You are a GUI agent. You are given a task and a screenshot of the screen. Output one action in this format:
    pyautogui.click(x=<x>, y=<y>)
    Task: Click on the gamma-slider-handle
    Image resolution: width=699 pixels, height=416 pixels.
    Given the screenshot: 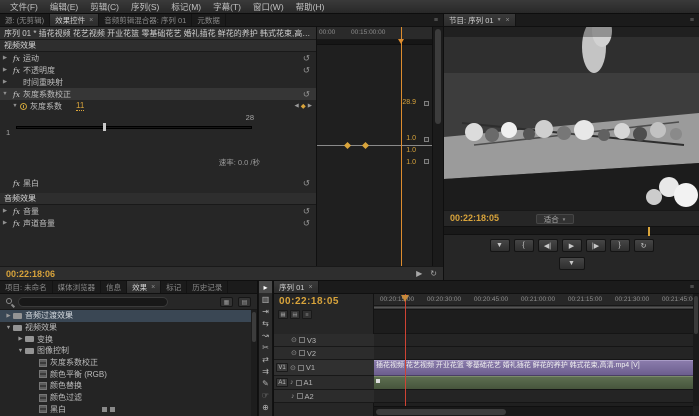 What is the action you would take?
    pyautogui.click(x=104, y=127)
    